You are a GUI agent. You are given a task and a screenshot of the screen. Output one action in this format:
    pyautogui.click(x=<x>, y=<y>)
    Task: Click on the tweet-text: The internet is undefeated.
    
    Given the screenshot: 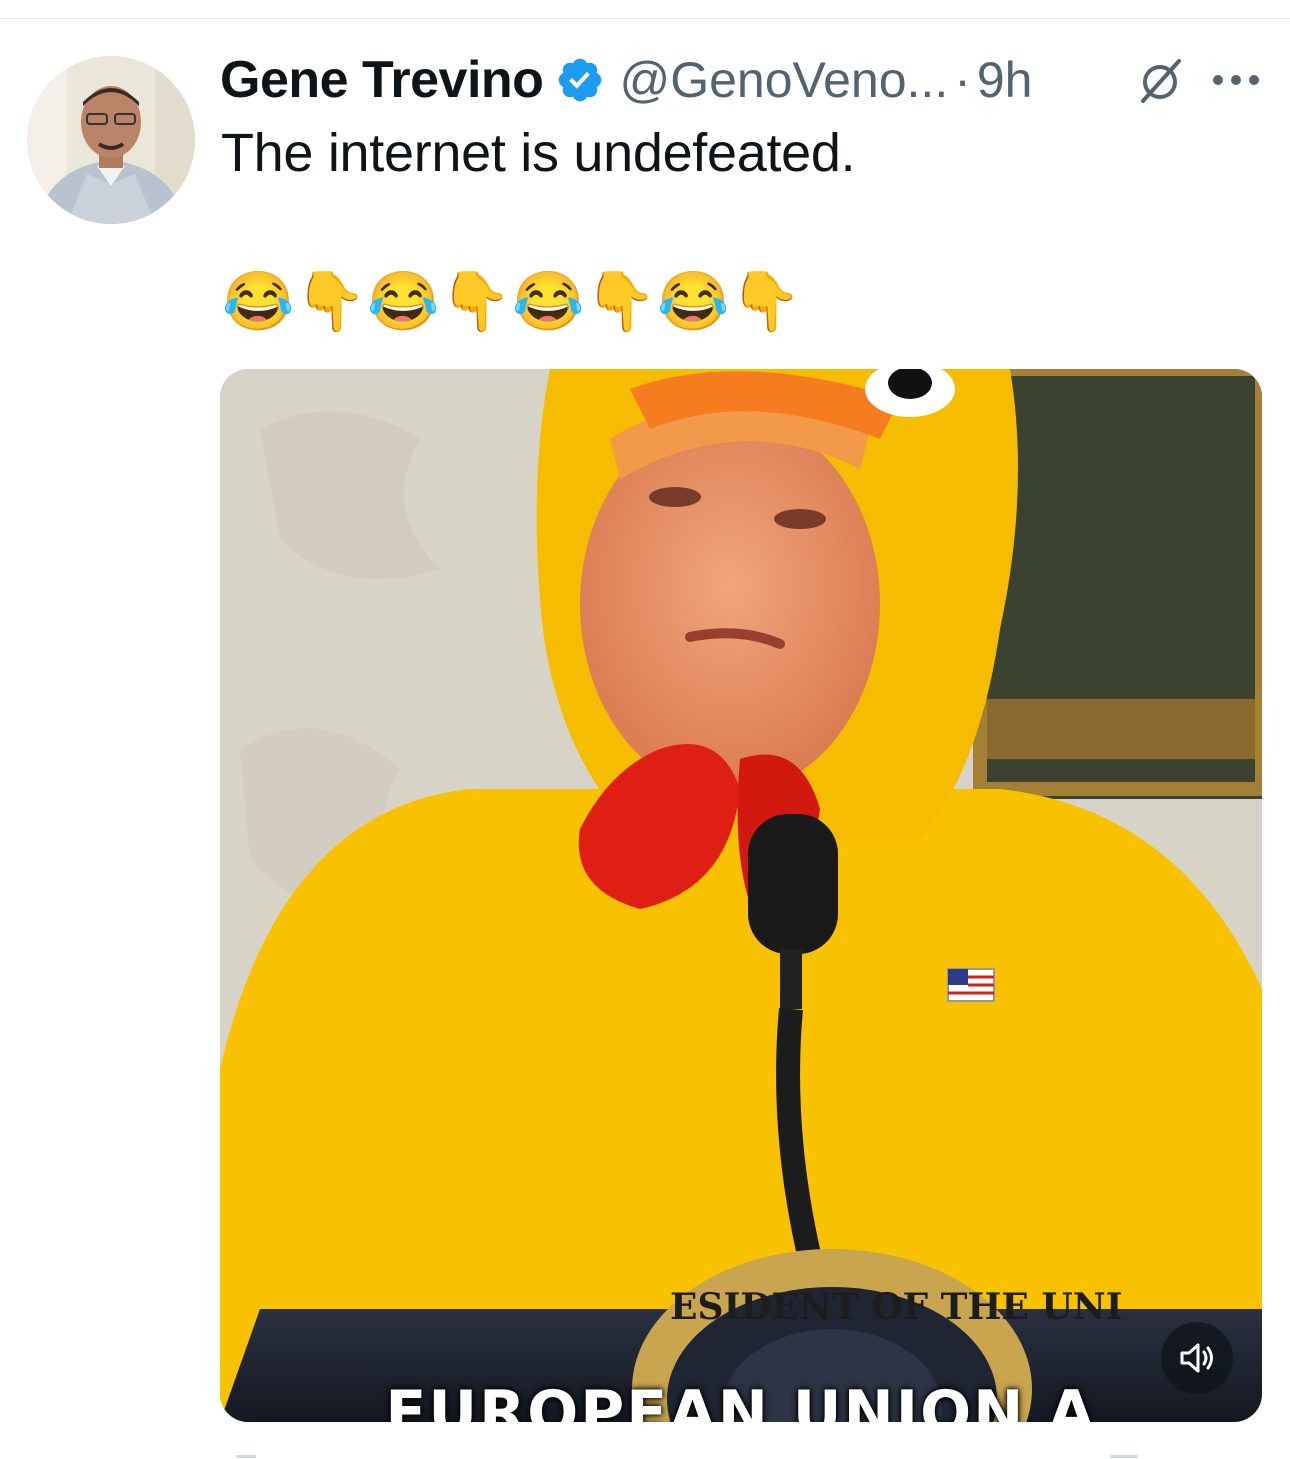 What is the action you would take?
    pyautogui.click(x=538, y=153)
    